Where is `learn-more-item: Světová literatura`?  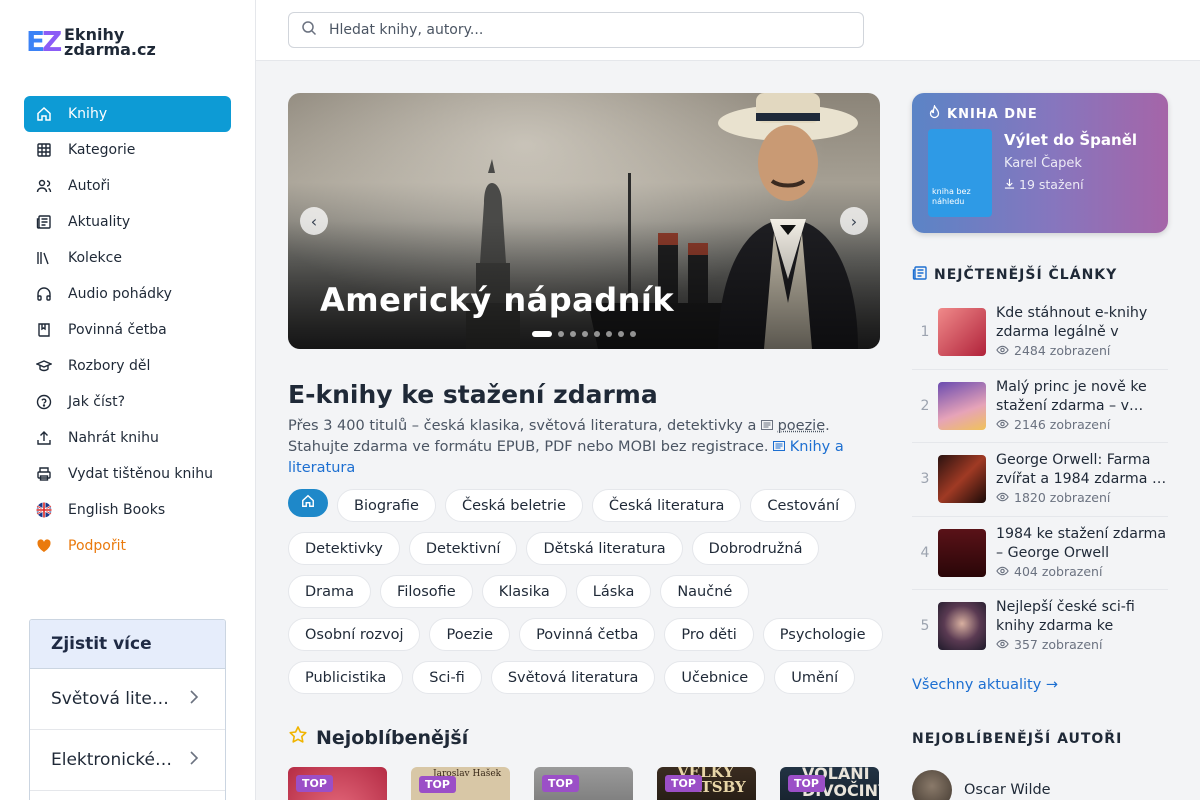 learn-more-item: Světová literatura is located at coordinates (127, 699).